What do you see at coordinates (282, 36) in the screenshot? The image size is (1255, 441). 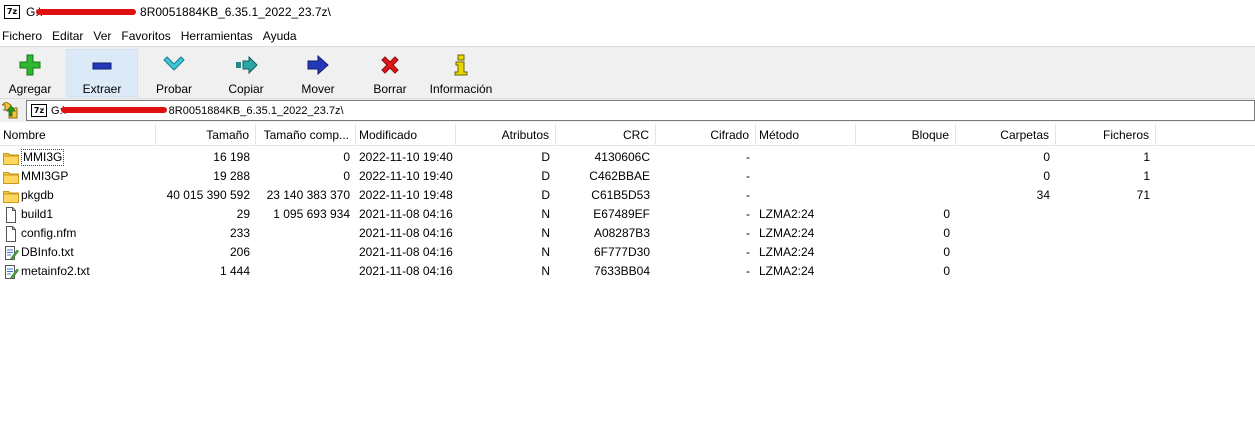 I see `menu-ayuda: Ayuda` at bounding box center [282, 36].